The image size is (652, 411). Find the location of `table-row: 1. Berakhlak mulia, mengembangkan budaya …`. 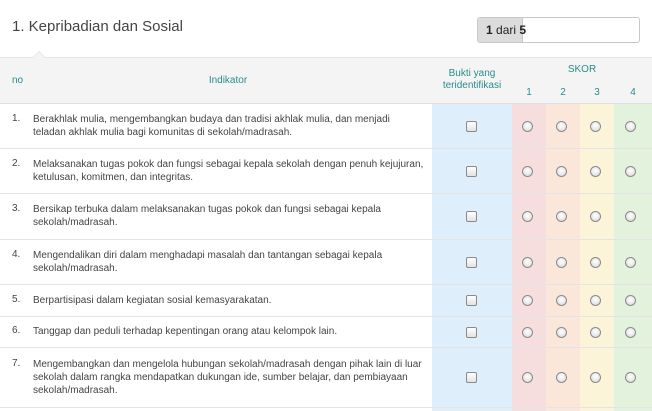

table-row: 1. Berakhlak mulia, mengembangkan budaya … is located at coordinates (326, 126).